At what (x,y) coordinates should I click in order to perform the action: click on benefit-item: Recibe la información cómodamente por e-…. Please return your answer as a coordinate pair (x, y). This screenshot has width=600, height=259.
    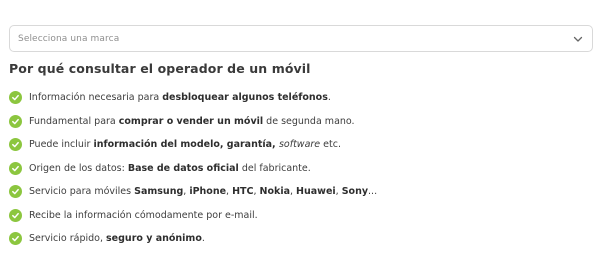
    Looking at the image, I should click on (299, 216).